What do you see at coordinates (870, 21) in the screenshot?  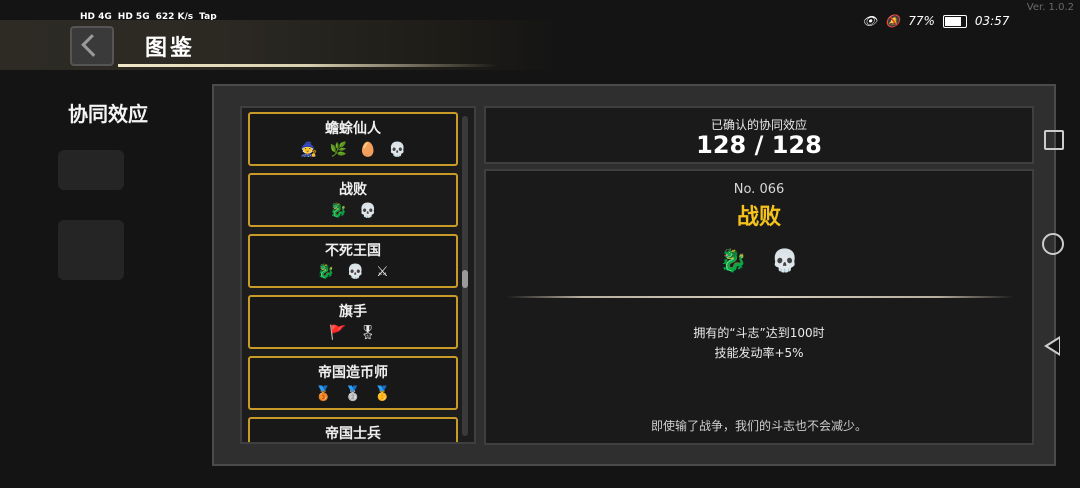 I see `eye-icon: 👁` at bounding box center [870, 21].